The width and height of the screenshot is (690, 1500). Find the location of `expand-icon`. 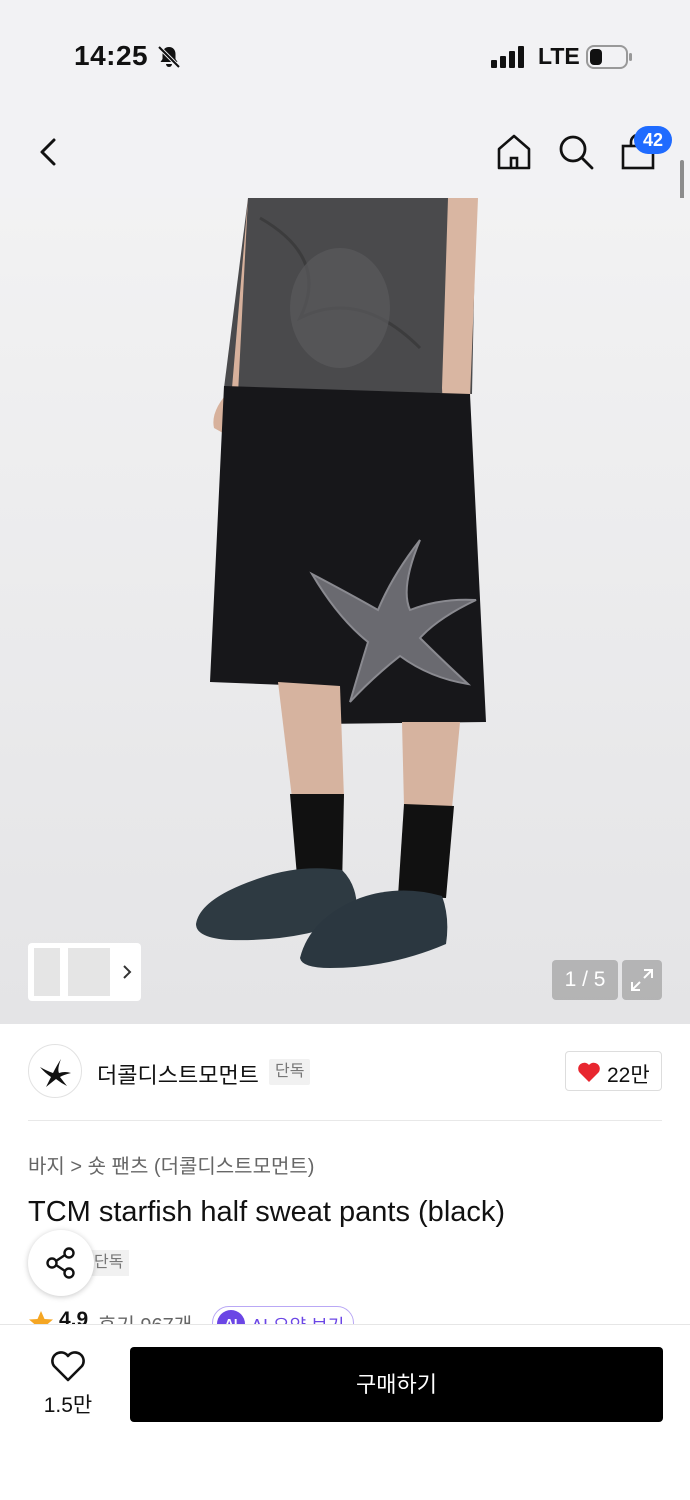

expand-icon is located at coordinates (642, 980).